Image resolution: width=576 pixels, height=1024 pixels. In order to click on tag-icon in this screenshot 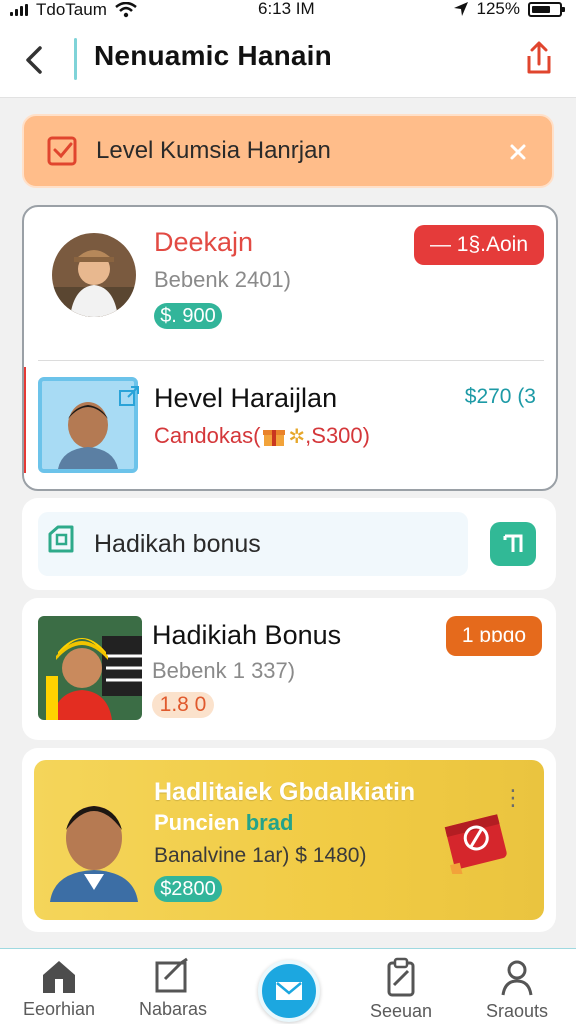, I will do `click(61, 539)`.